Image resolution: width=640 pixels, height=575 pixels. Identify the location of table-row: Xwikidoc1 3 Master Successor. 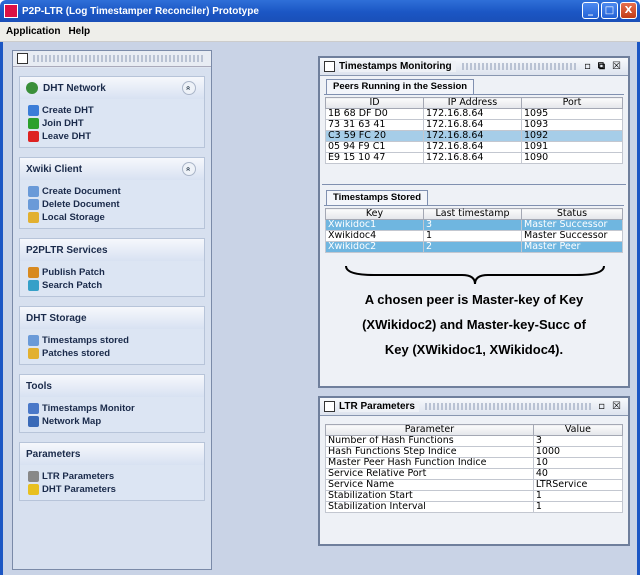
(474, 225).